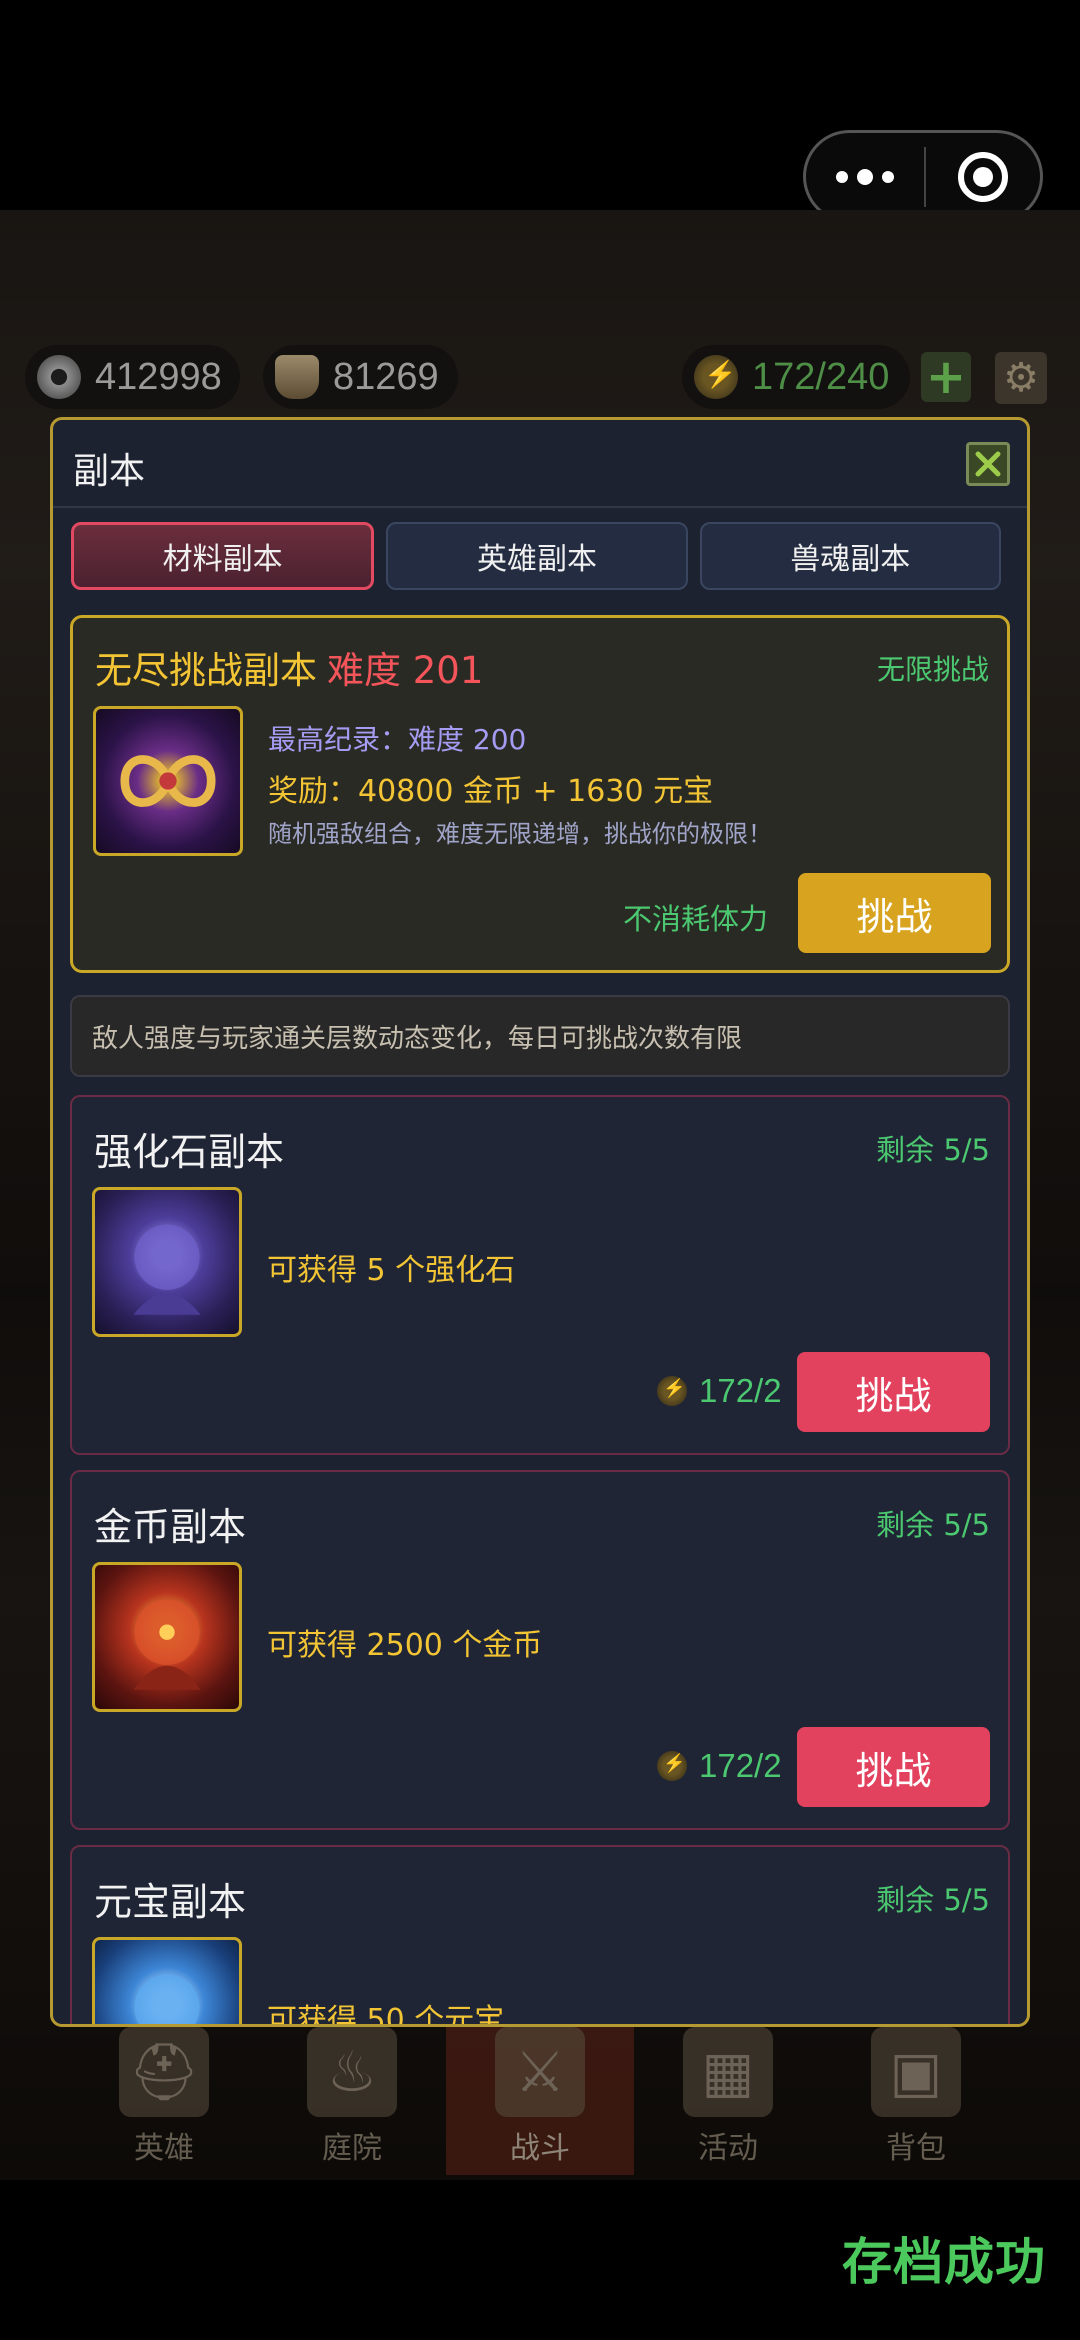 The width and height of the screenshot is (1080, 2340). What do you see at coordinates (170, 1902) in the screenshot?
I see `dungeon-name: 元宝副本` at bounding box center [170, 1902].